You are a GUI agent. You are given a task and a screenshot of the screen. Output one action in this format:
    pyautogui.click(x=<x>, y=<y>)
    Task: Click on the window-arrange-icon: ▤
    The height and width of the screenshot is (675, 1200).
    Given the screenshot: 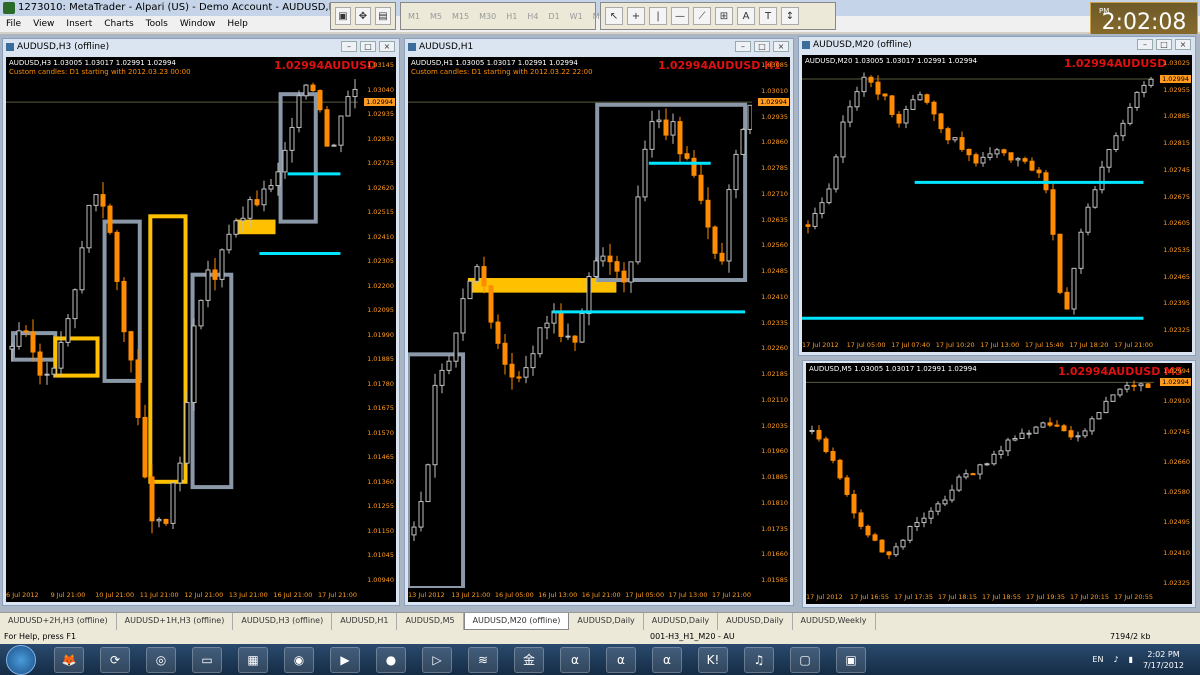 What is the action you would take?
    pyautogui.click(x=383, y=16)
    